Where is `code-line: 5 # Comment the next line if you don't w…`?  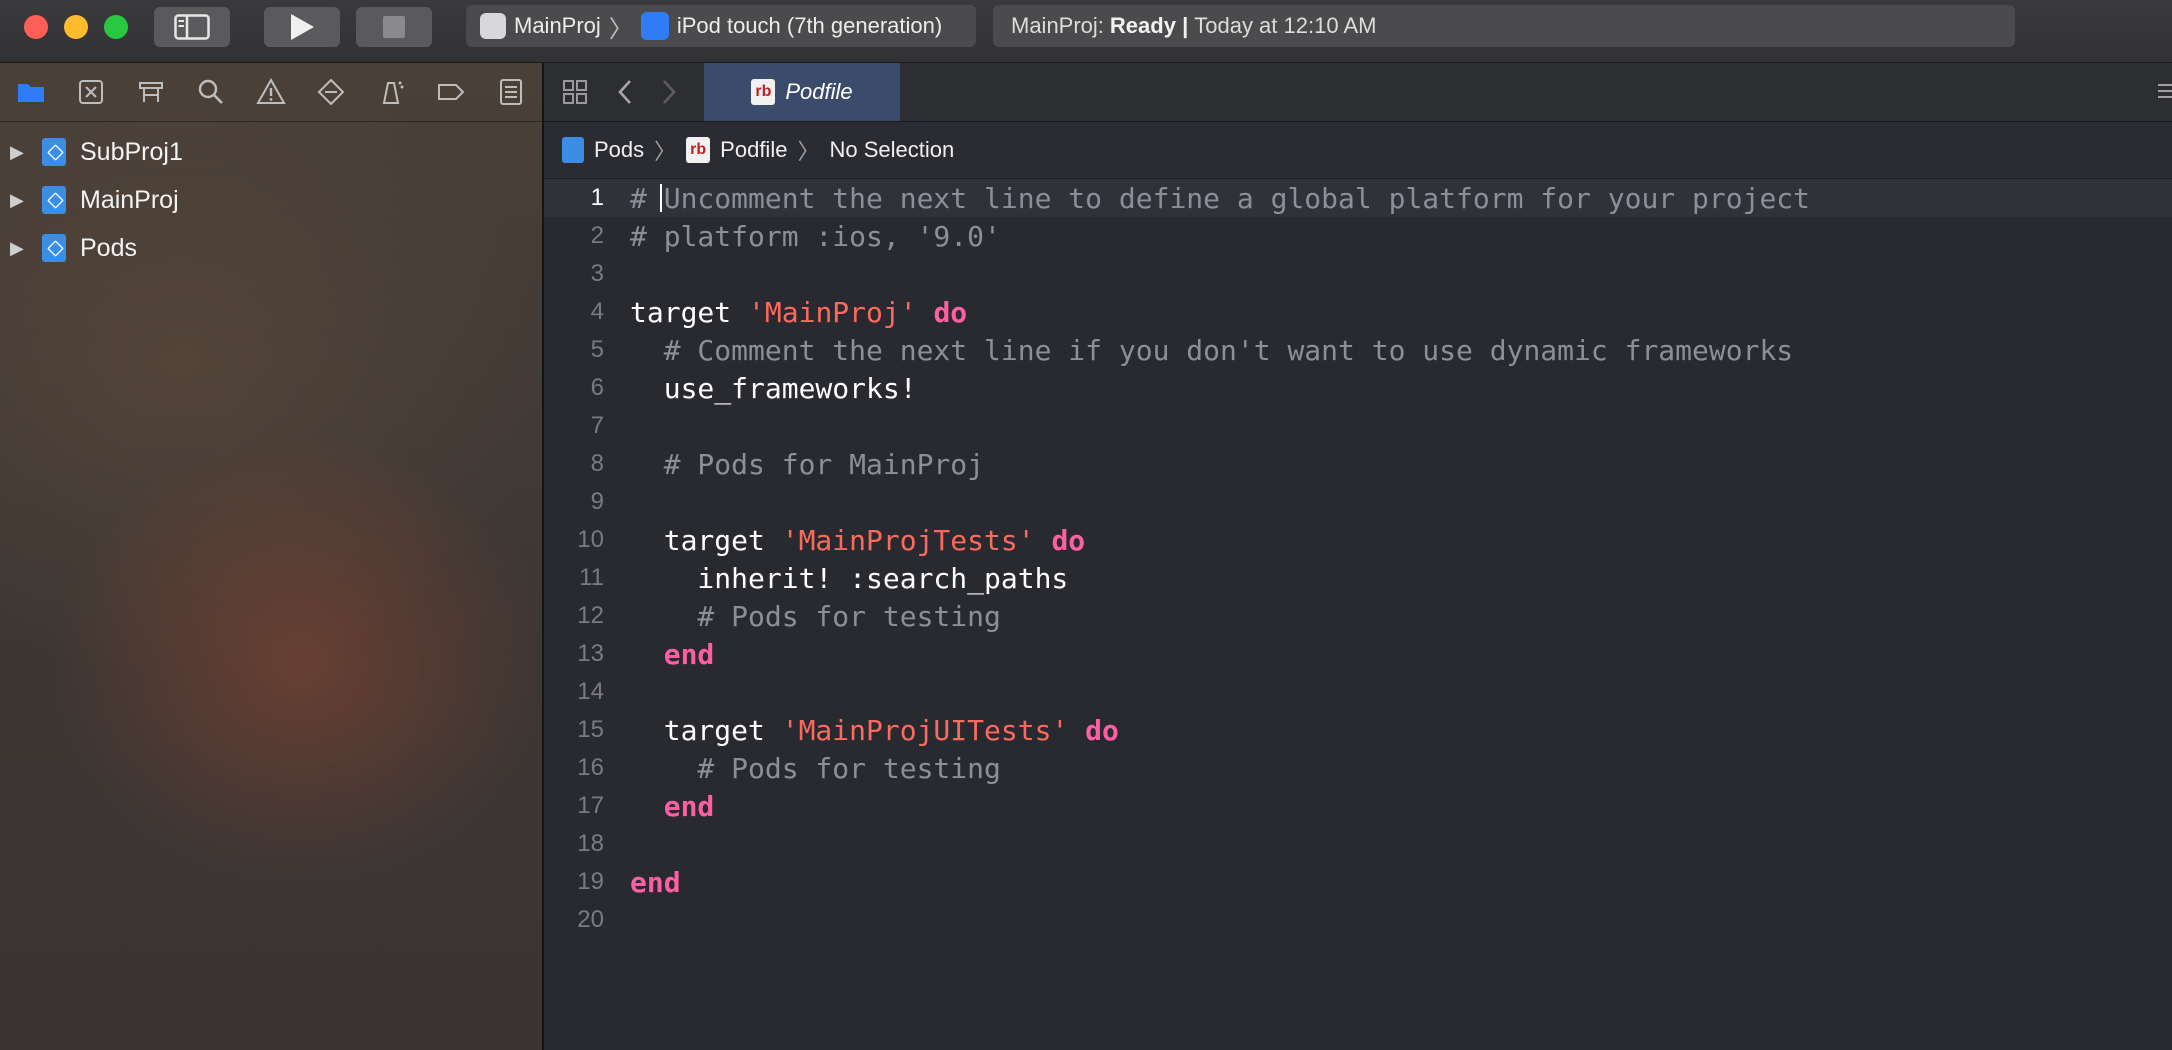 code-line: 5 # Comment the next line if you don't w… is located at coordinates (1358, 350).